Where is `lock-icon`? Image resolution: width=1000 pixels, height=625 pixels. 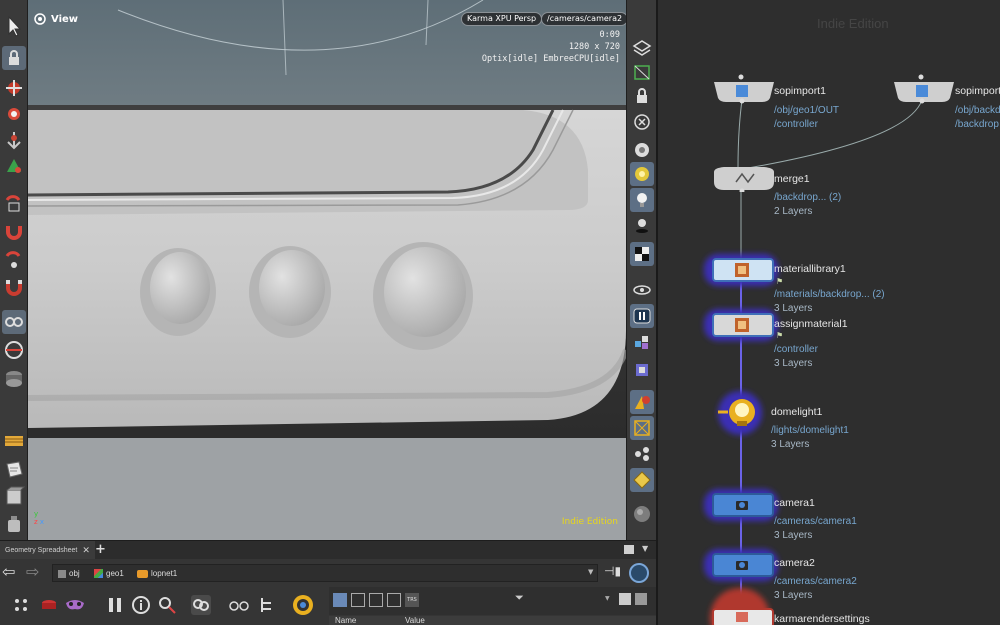
lock-icon is located at coordinates (14, 58).